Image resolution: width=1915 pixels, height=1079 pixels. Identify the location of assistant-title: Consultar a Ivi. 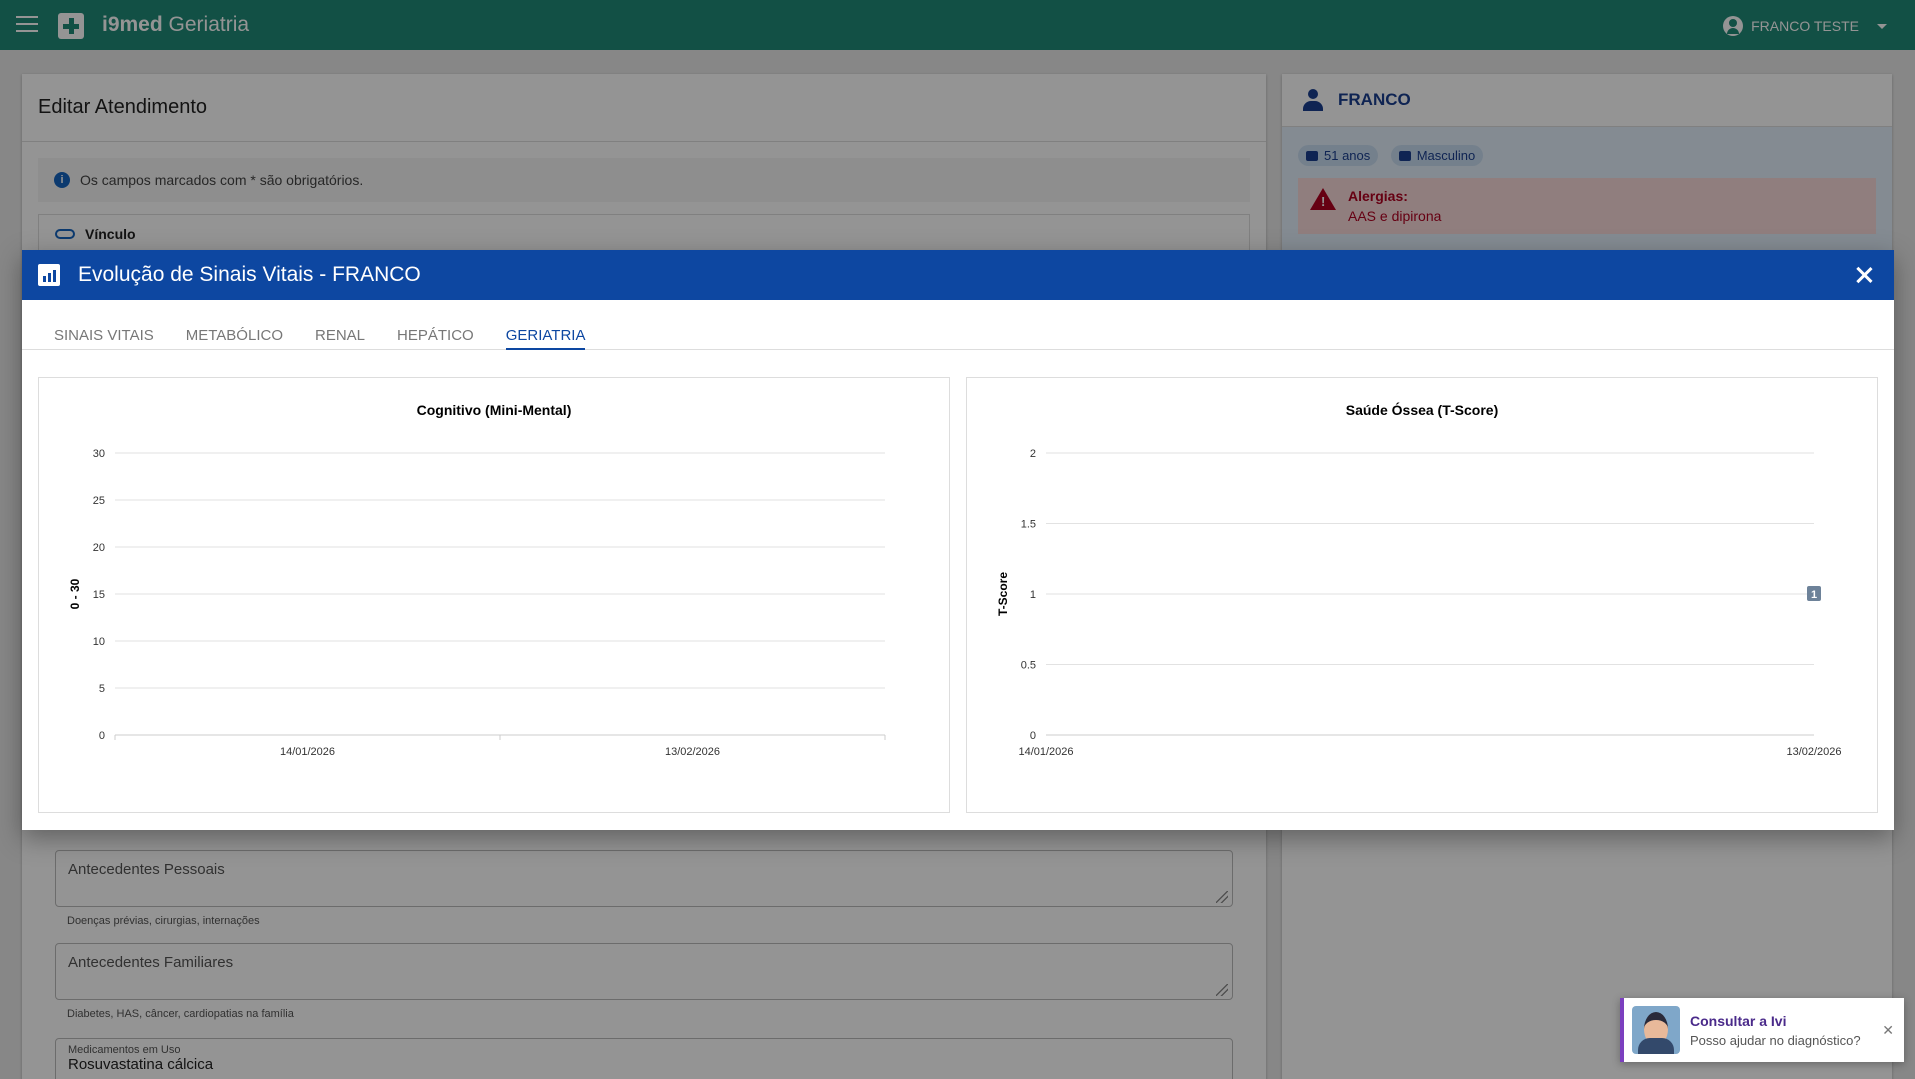
(1738, 1020).